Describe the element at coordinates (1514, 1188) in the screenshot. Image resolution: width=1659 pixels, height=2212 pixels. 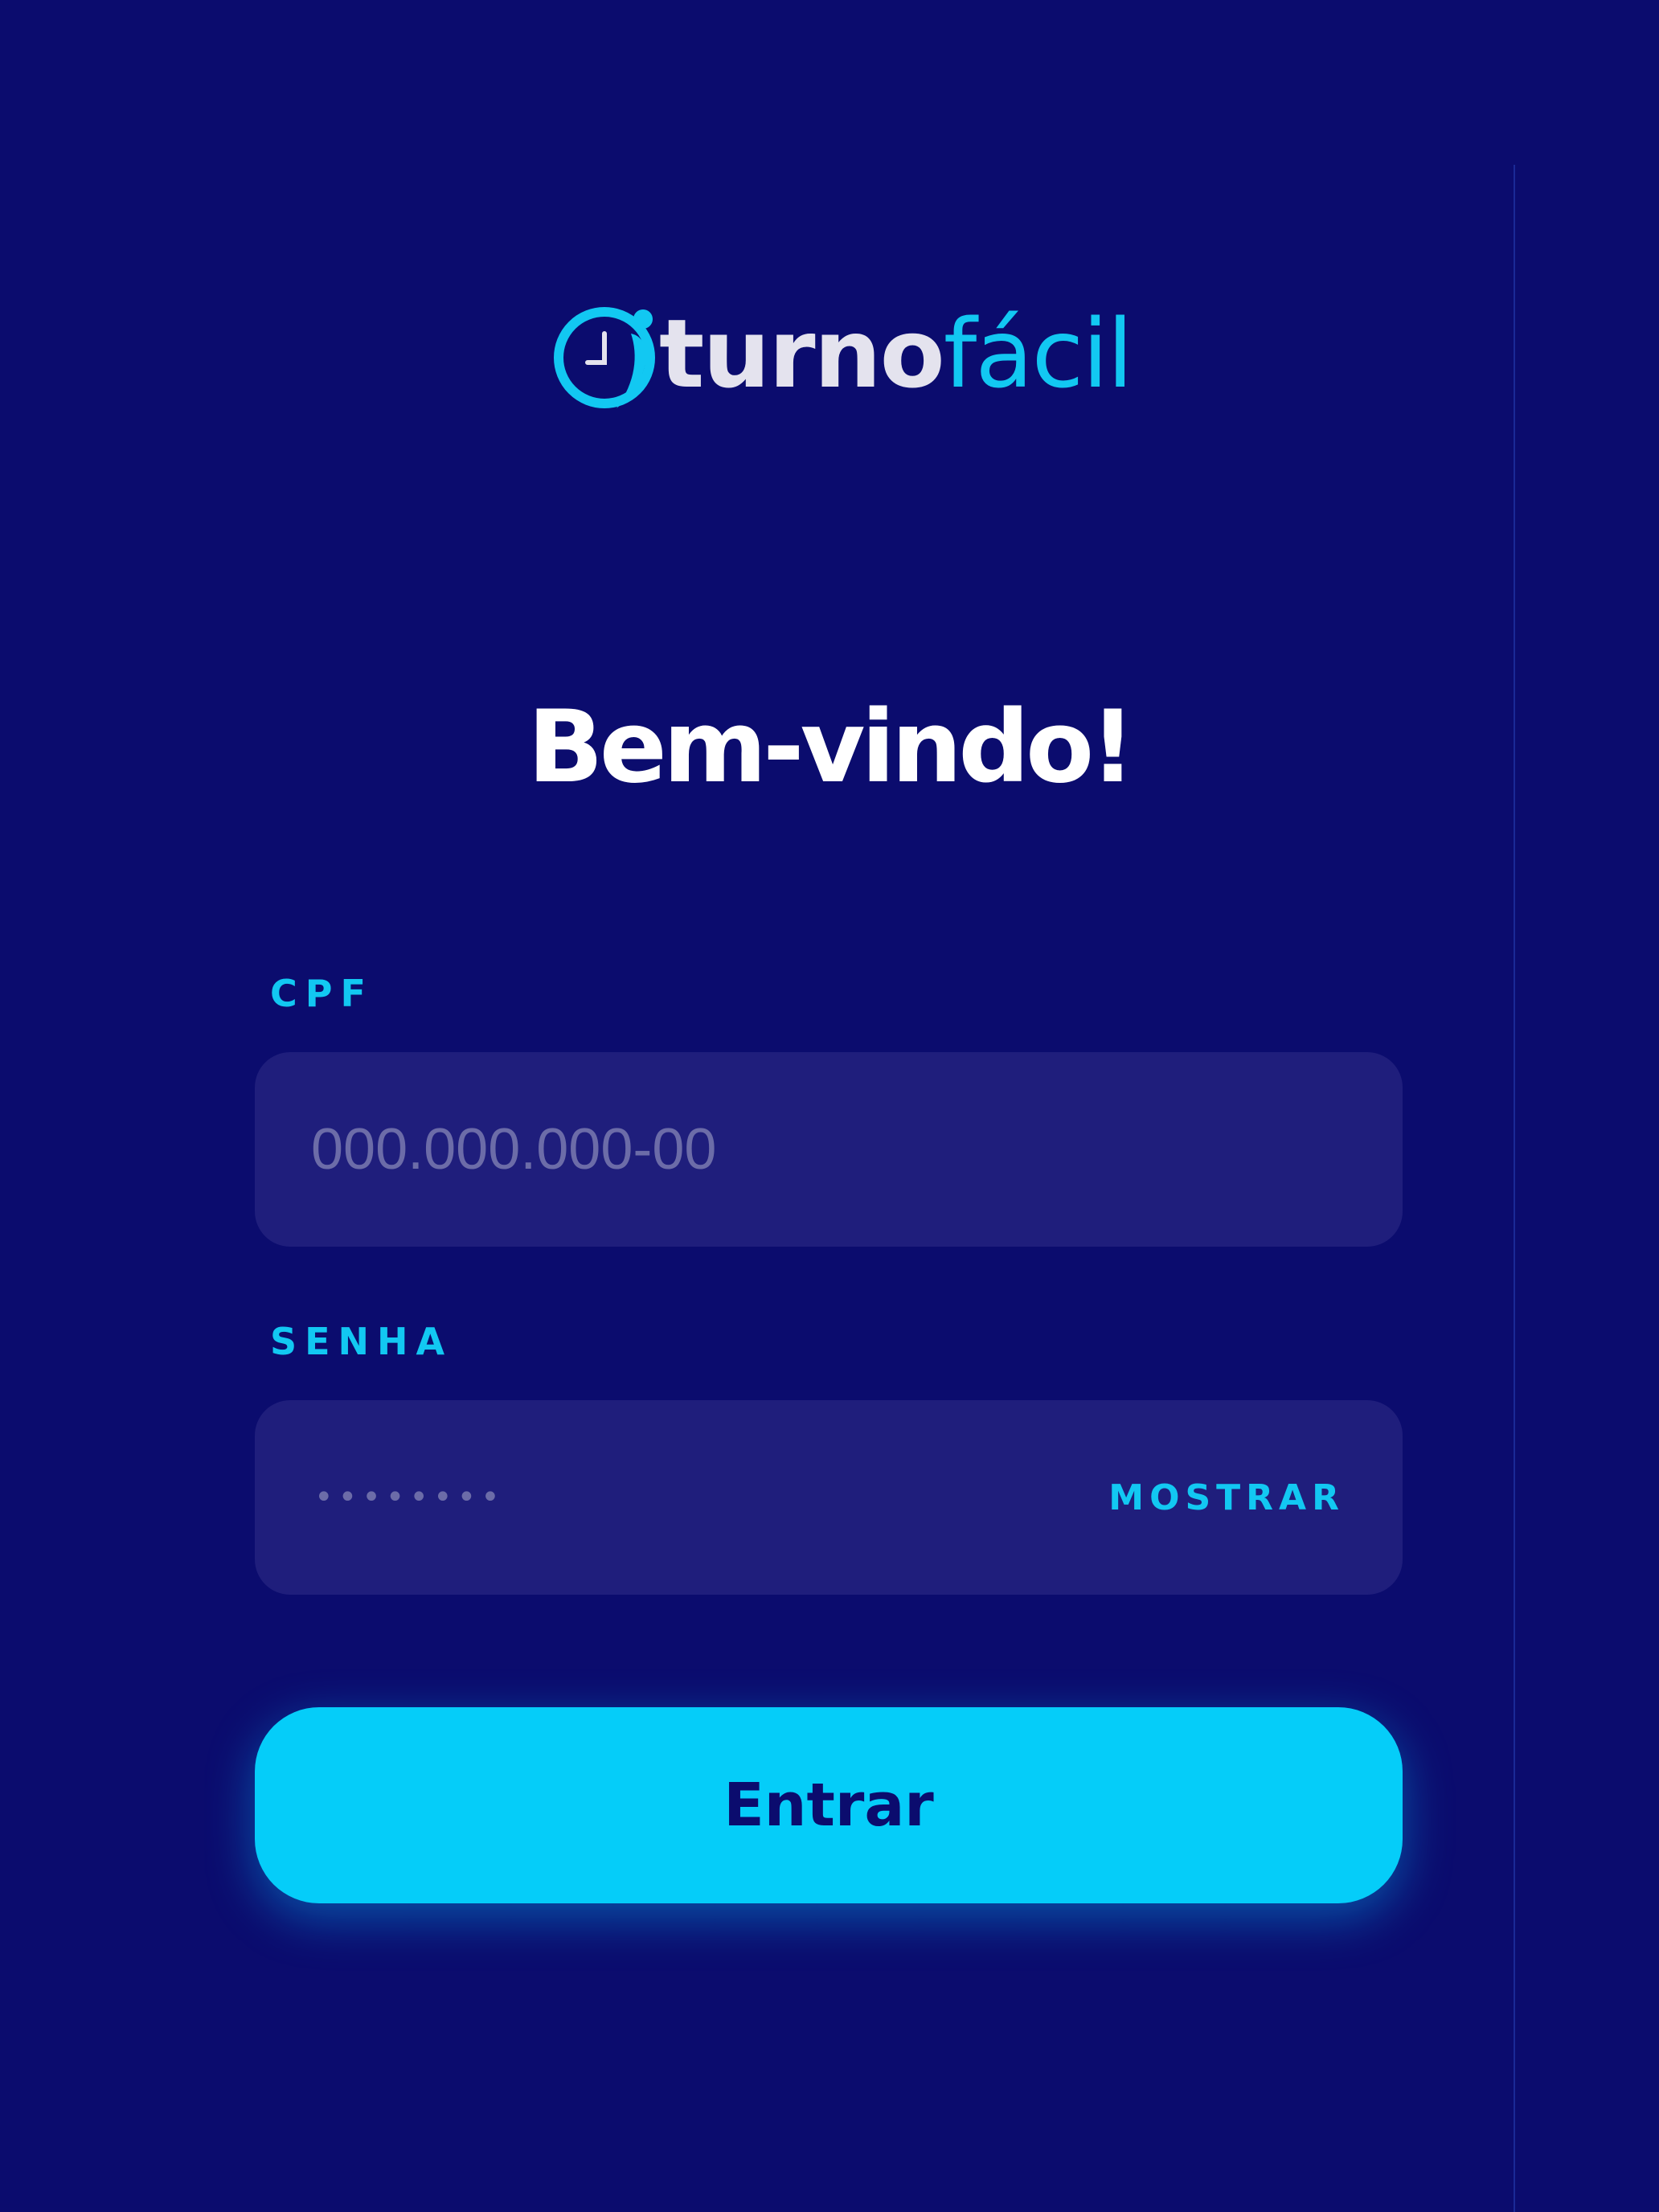
I see `panel-divider` at that location.